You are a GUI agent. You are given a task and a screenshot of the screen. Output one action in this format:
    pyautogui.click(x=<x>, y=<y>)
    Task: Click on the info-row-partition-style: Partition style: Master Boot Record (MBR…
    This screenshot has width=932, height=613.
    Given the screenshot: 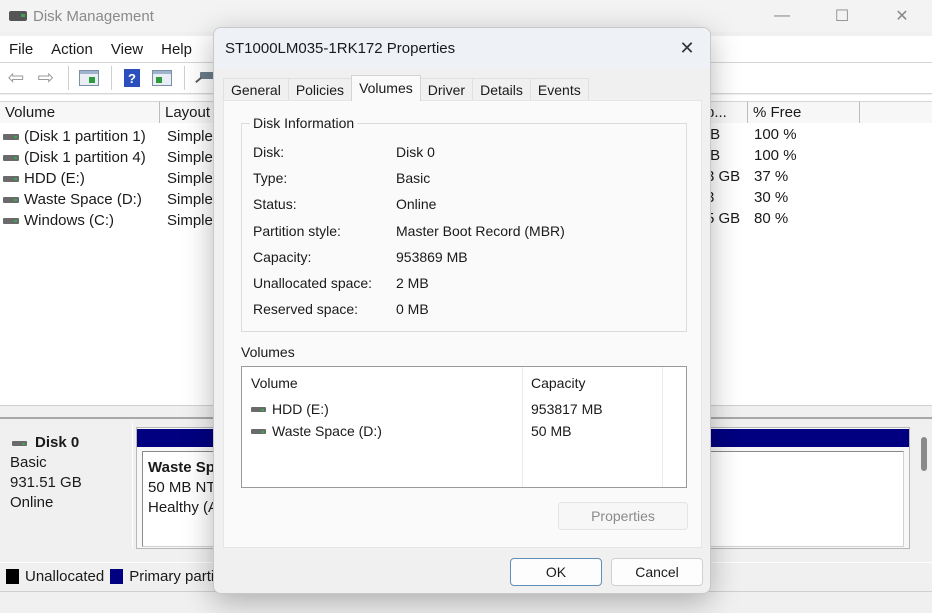 What is the action you would take?
    pyautogui.click(x=409, y=231)
    